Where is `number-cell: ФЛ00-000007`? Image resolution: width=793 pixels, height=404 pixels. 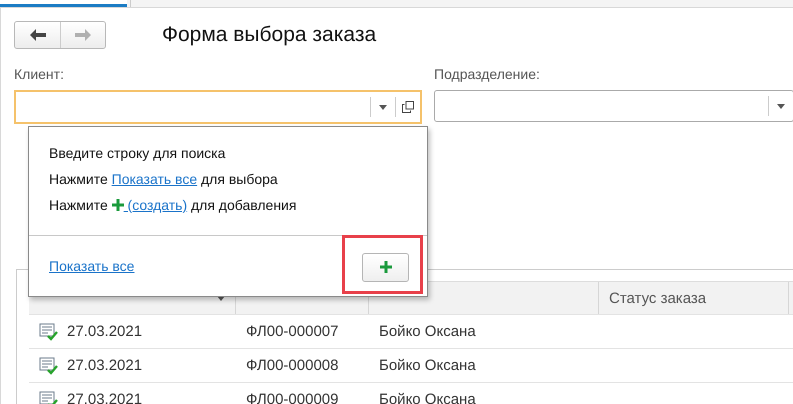
number-cell: ФЛ00-000007 is located at coordinates (292, 331).